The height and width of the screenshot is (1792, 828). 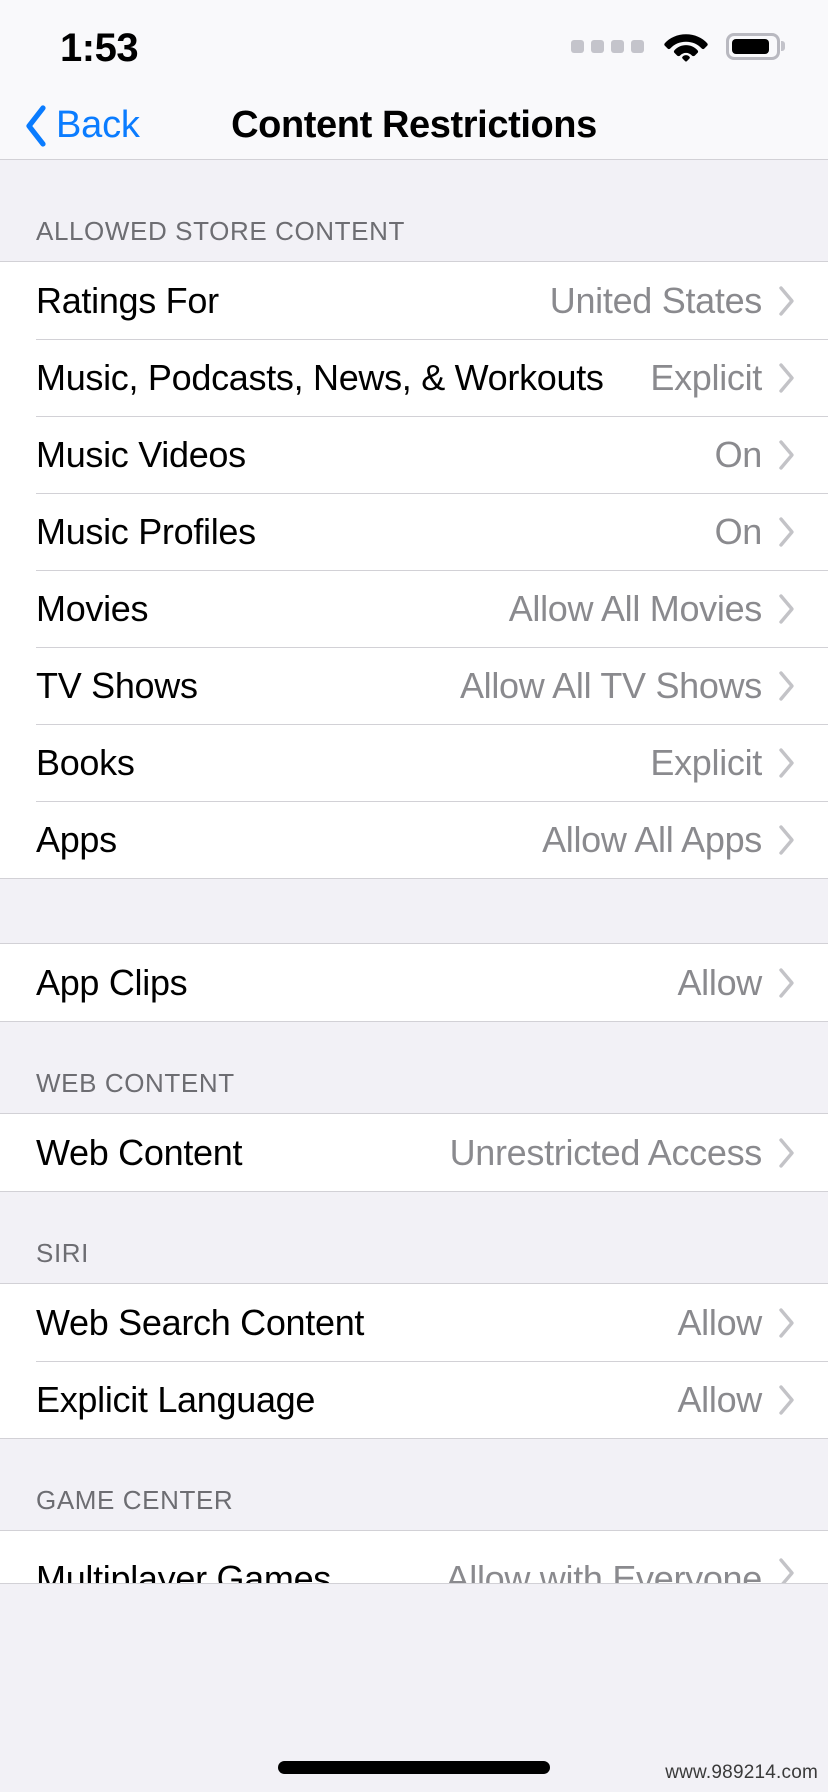 I want to click on row-accessory: Allow All TV Shows, so click(x=628, y=686).